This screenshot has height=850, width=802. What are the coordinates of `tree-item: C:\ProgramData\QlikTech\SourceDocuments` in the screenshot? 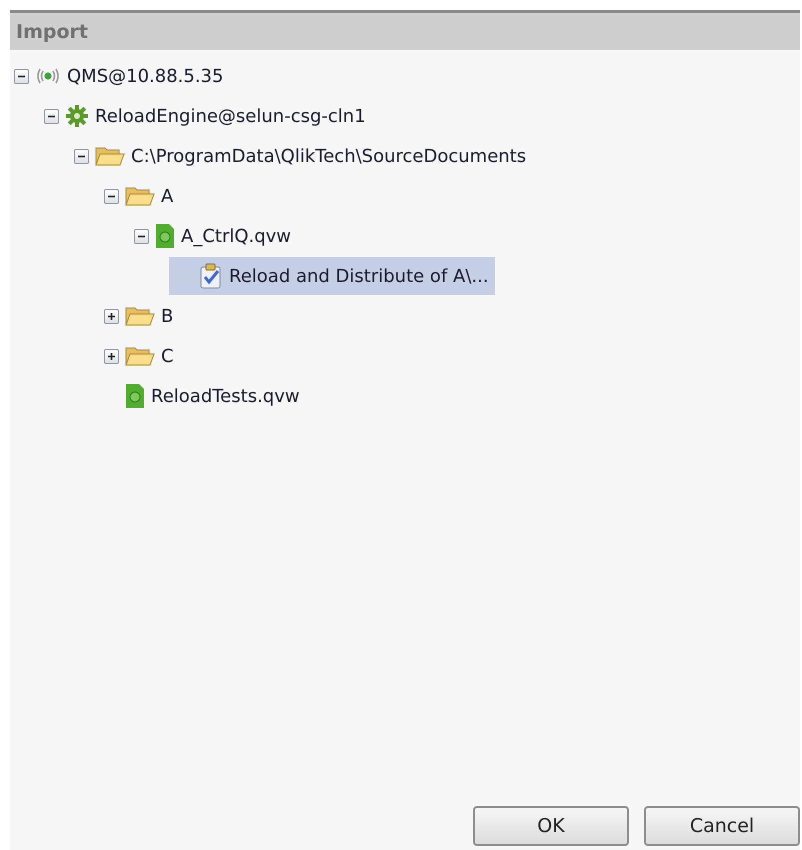 It's located at (310, 156).